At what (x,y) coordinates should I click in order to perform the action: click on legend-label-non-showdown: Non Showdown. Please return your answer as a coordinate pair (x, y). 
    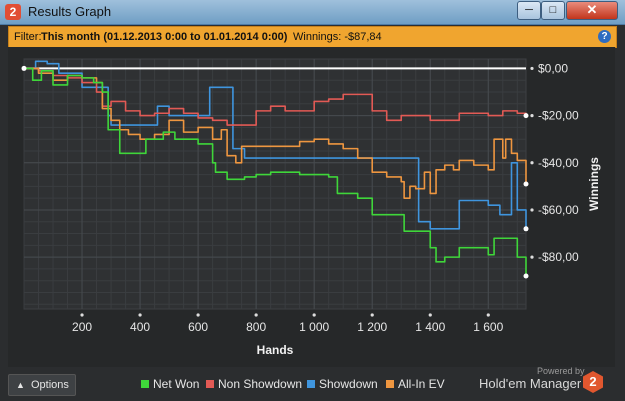
    Looking at the image, I should click on (260, 384).